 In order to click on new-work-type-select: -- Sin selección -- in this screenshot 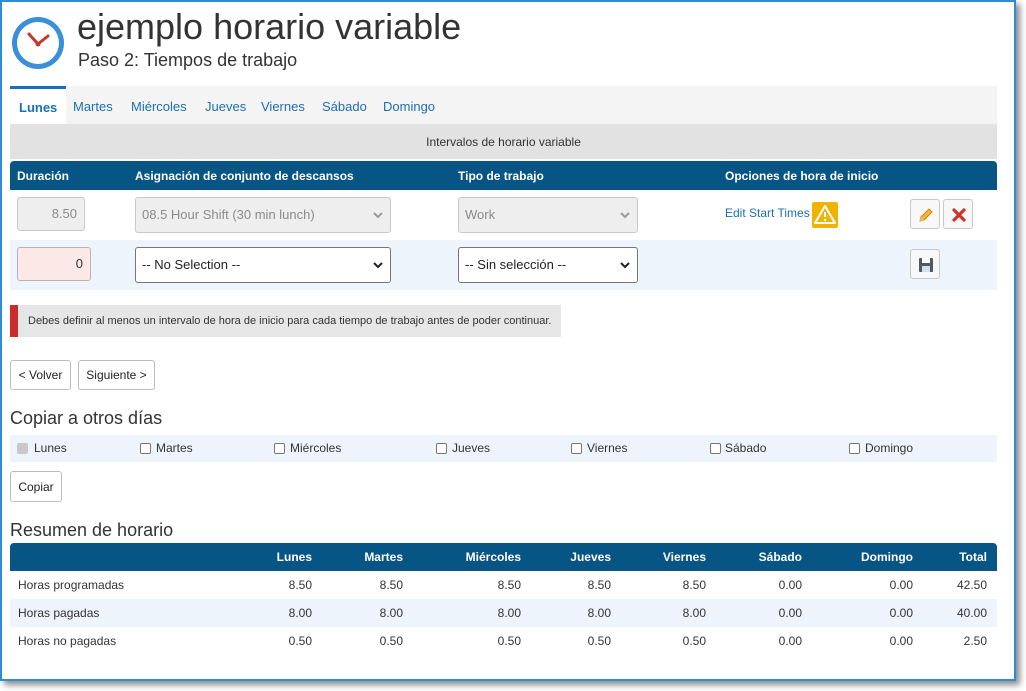, I will do `click(548, 265)`.